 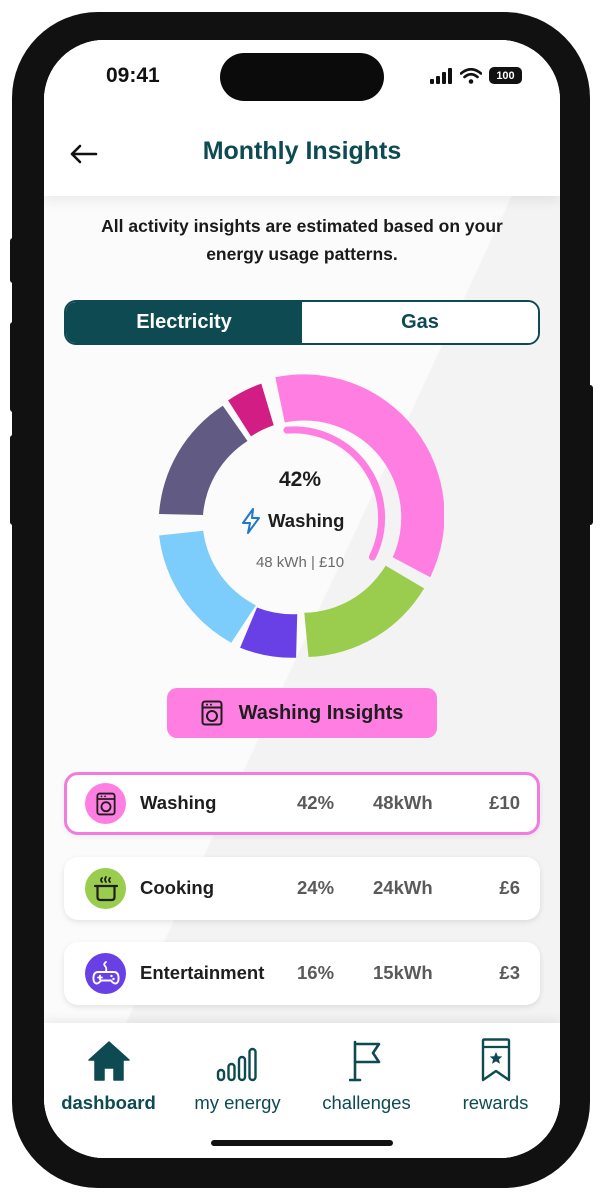 I want to click on battery-indicator: 100, so click(x=505, y=75).